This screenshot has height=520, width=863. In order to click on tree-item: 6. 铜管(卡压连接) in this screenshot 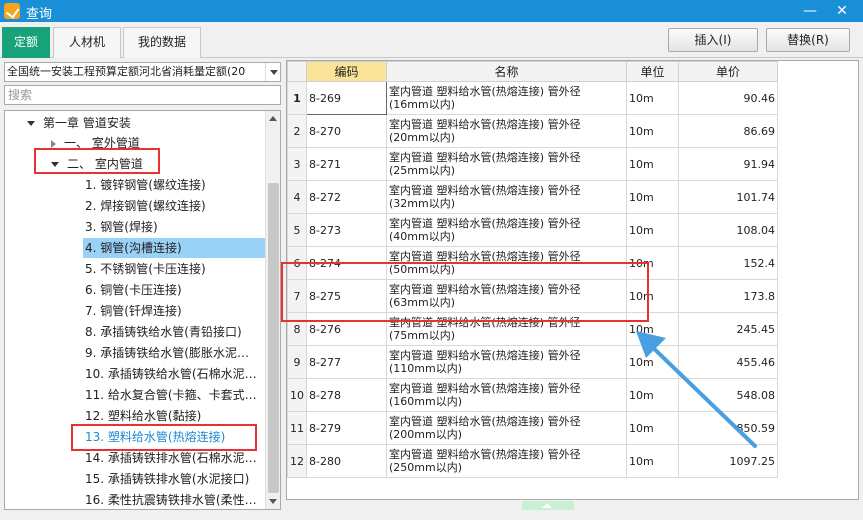, I will do `click(133, 290)`.